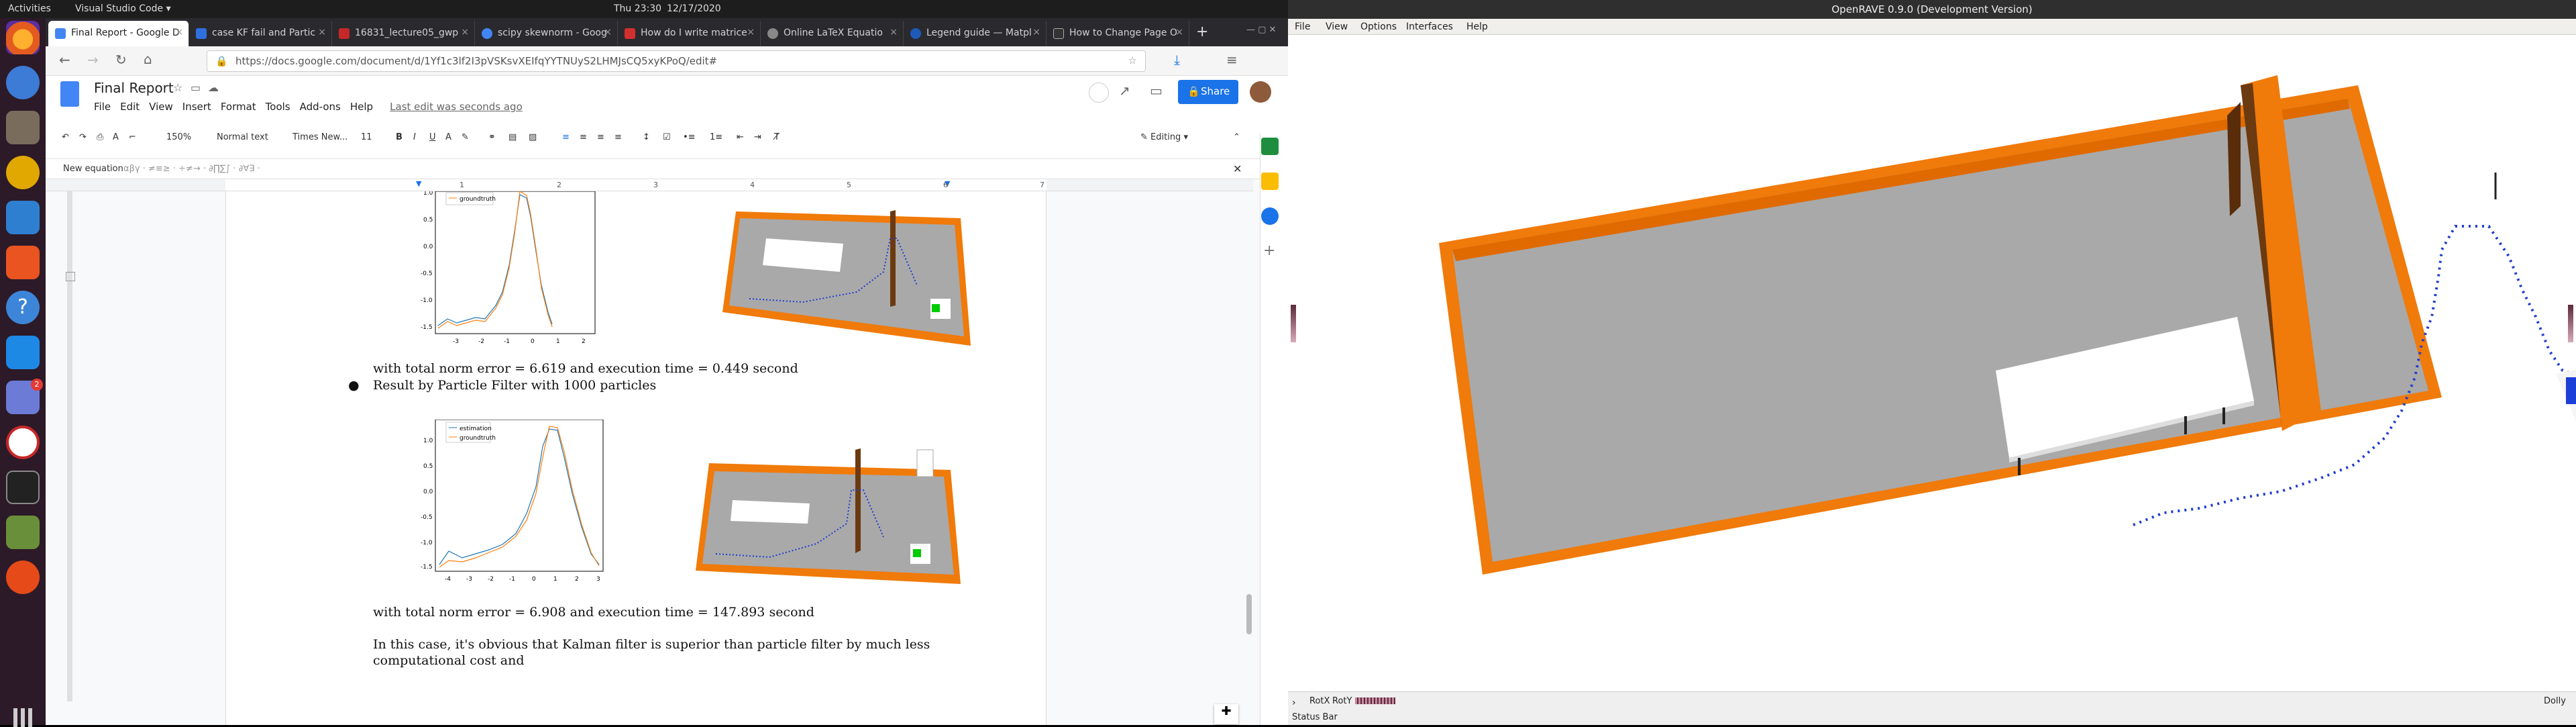  Describe the element at coordinates (2574, 63) in the screenshot. I see `tool-icon` at that location.